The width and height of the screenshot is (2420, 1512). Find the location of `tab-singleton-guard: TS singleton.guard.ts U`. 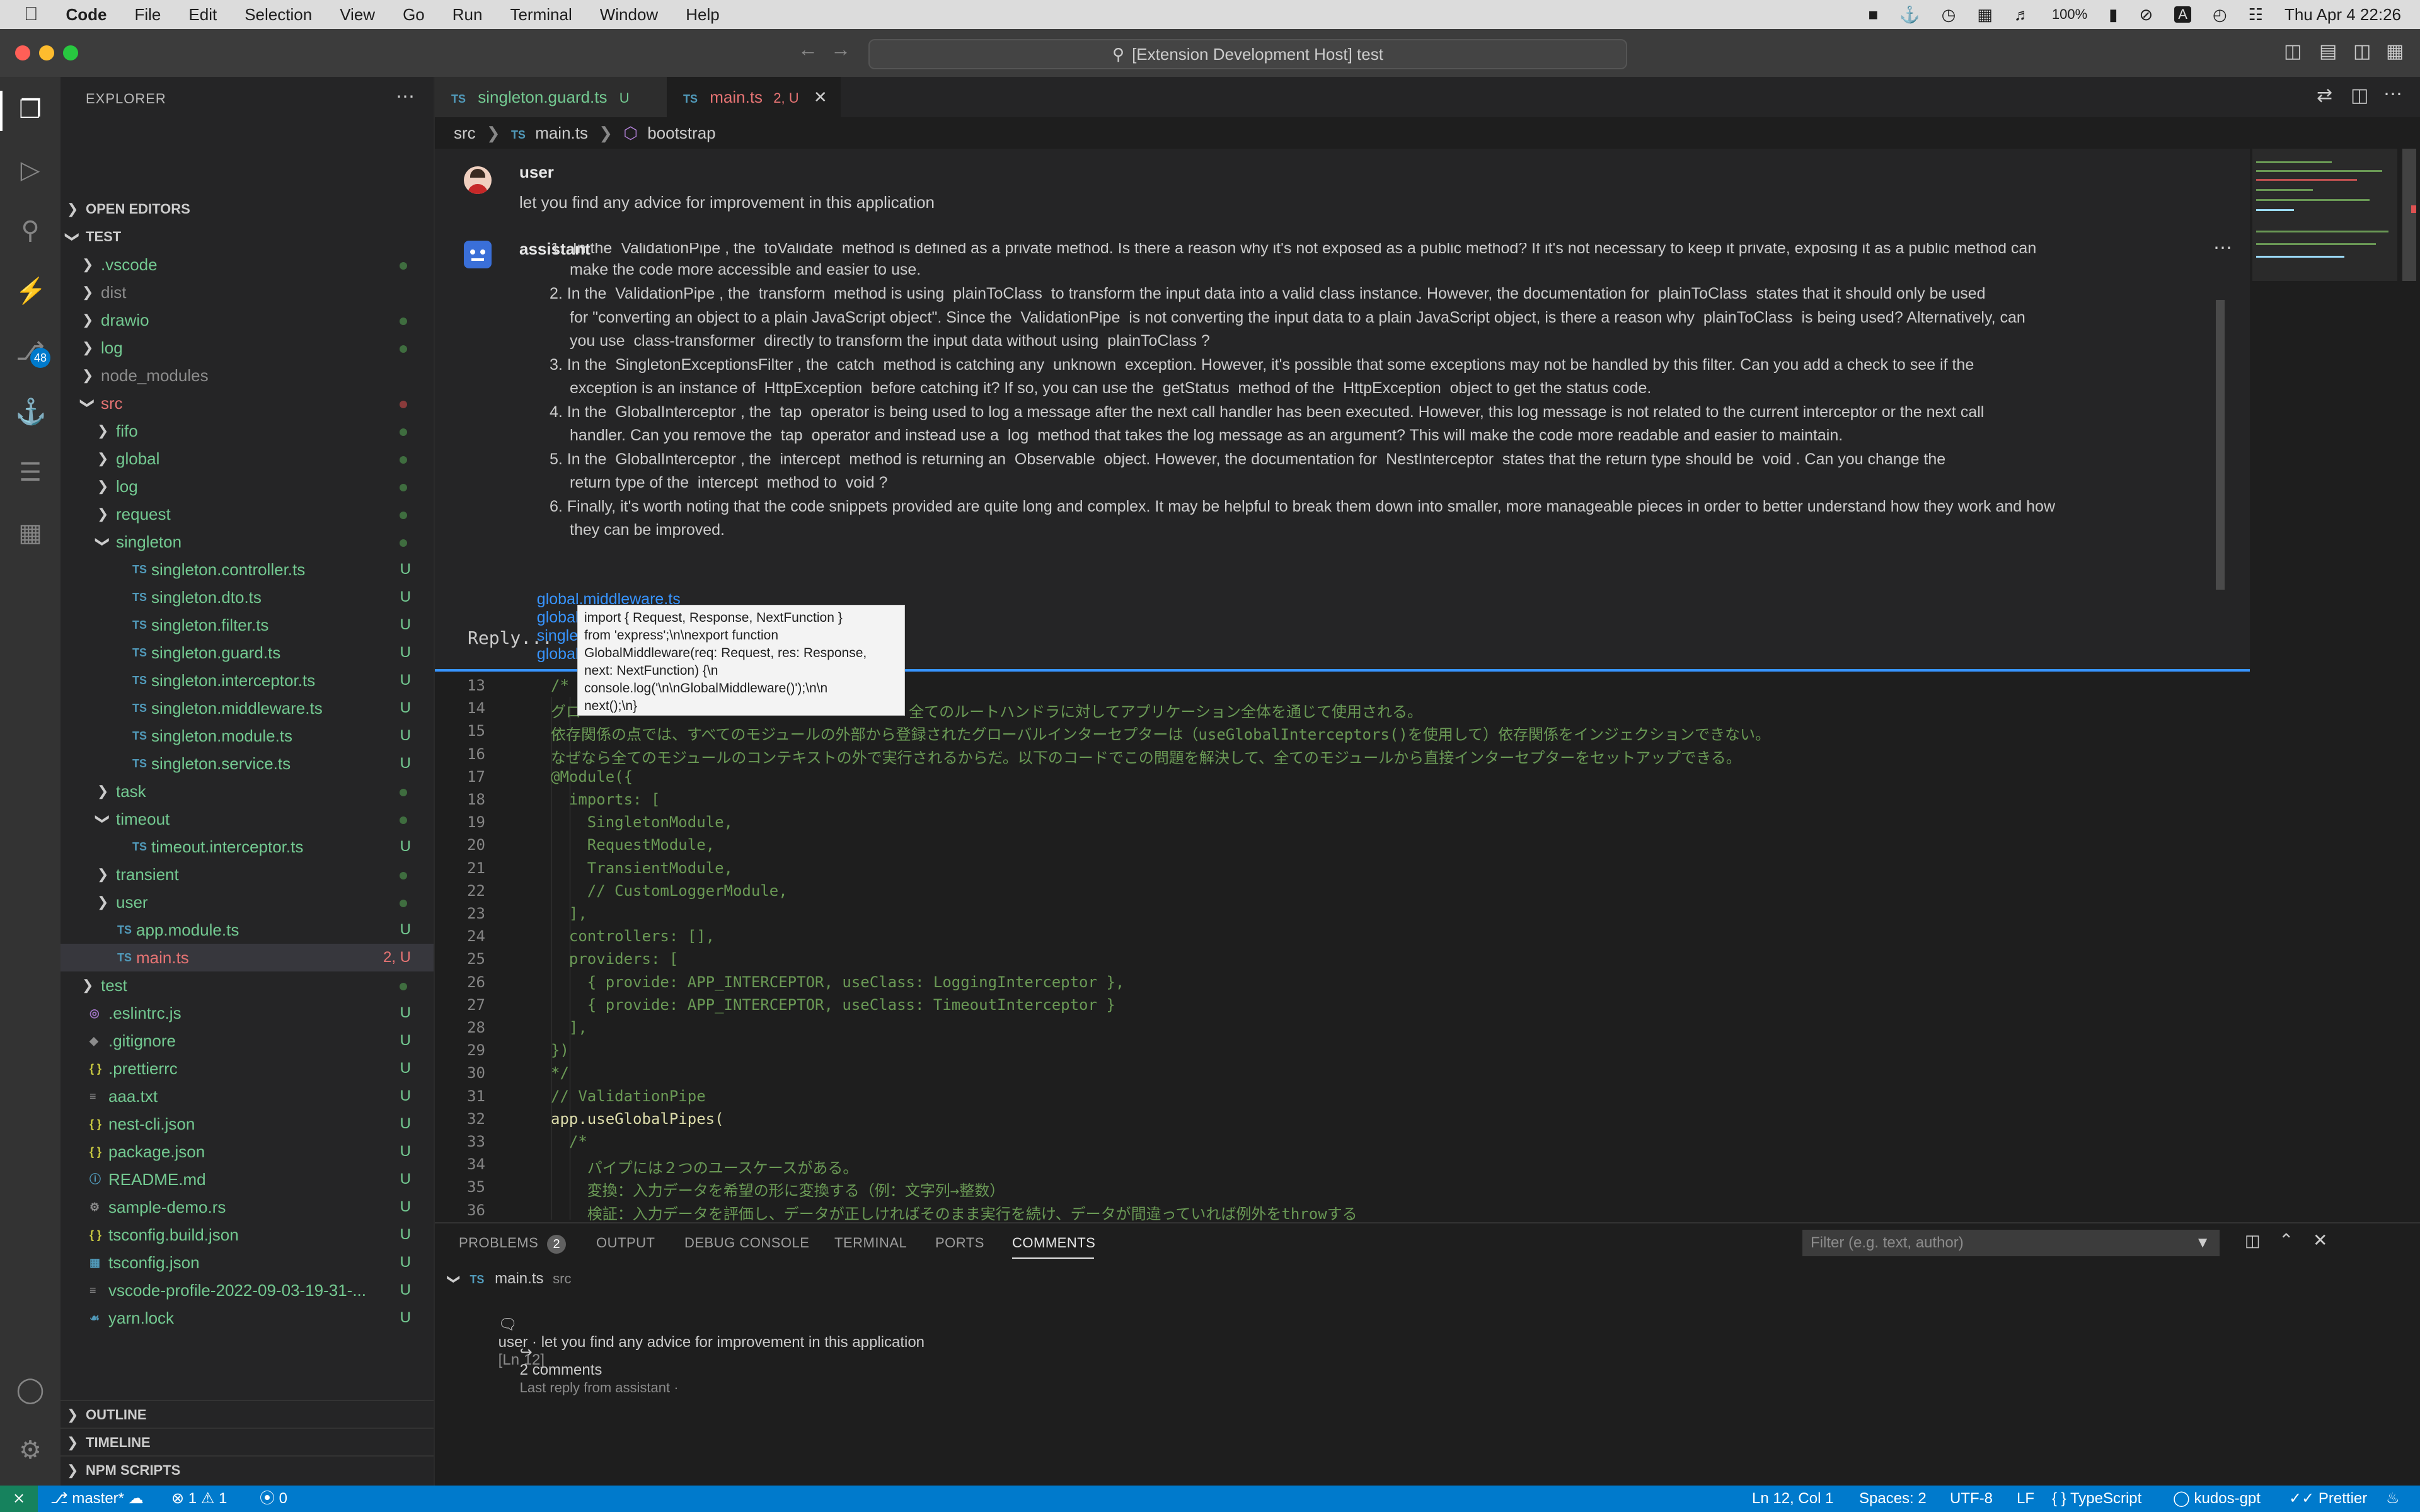

tab-singleton-guard: TS singleton.guard.ts U is located at coordinates (558, 97).